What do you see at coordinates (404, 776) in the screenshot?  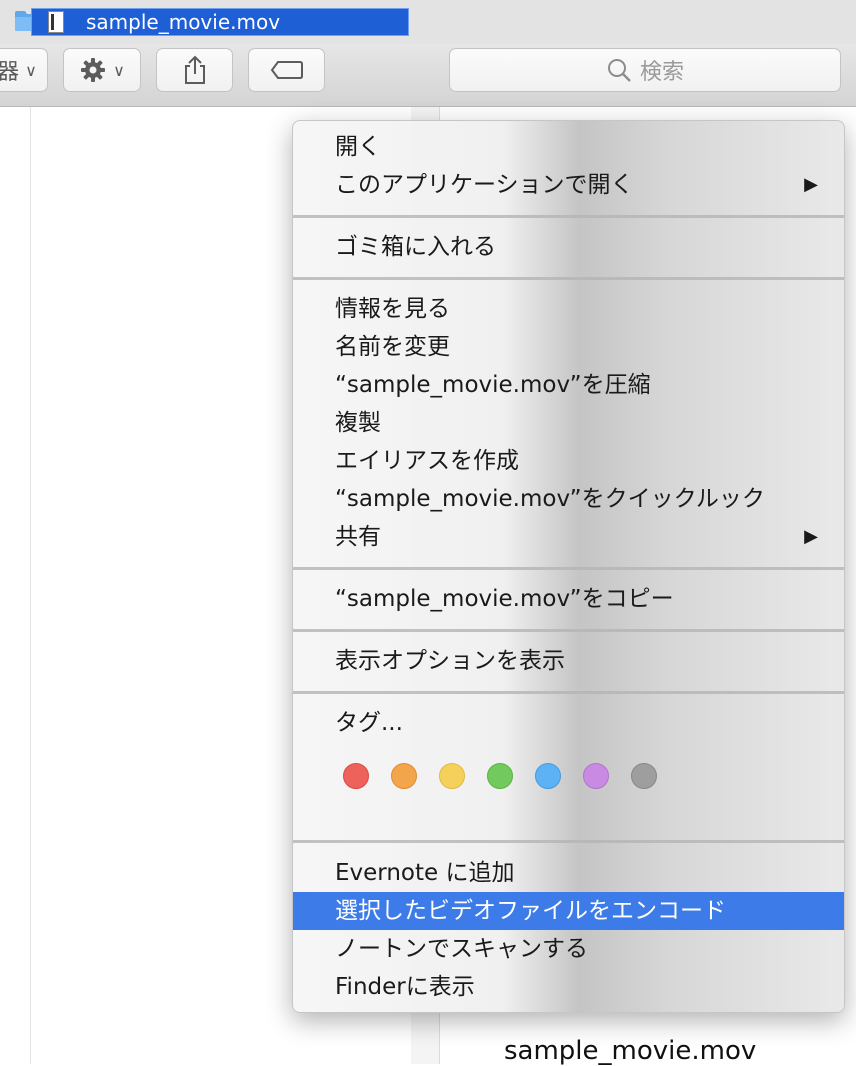 I see `tag-color-orange` at bounding box center [404, 776].